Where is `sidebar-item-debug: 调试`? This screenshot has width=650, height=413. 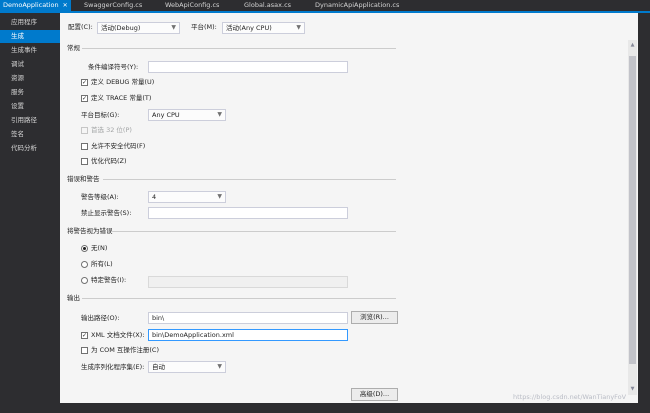 sidebar-item-debug: 调试 is located at coordinates (30, 64).